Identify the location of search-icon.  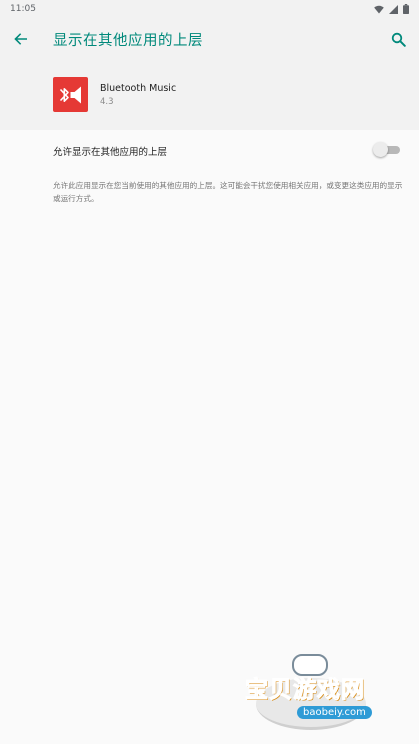
(398, 39).